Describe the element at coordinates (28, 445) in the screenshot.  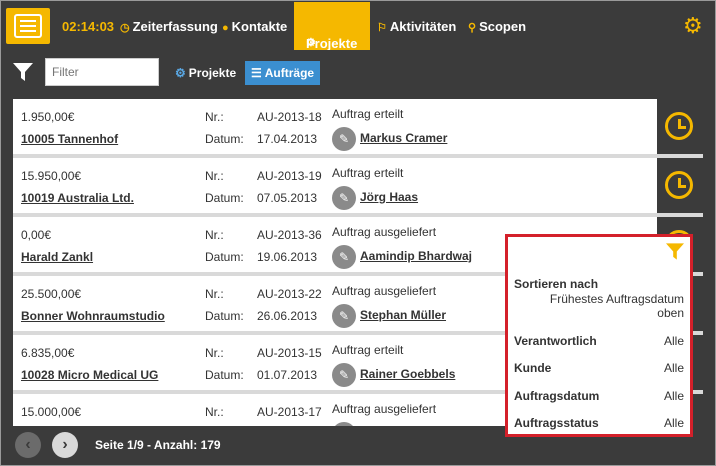
I see `previous-page-button: ‹` at that location.